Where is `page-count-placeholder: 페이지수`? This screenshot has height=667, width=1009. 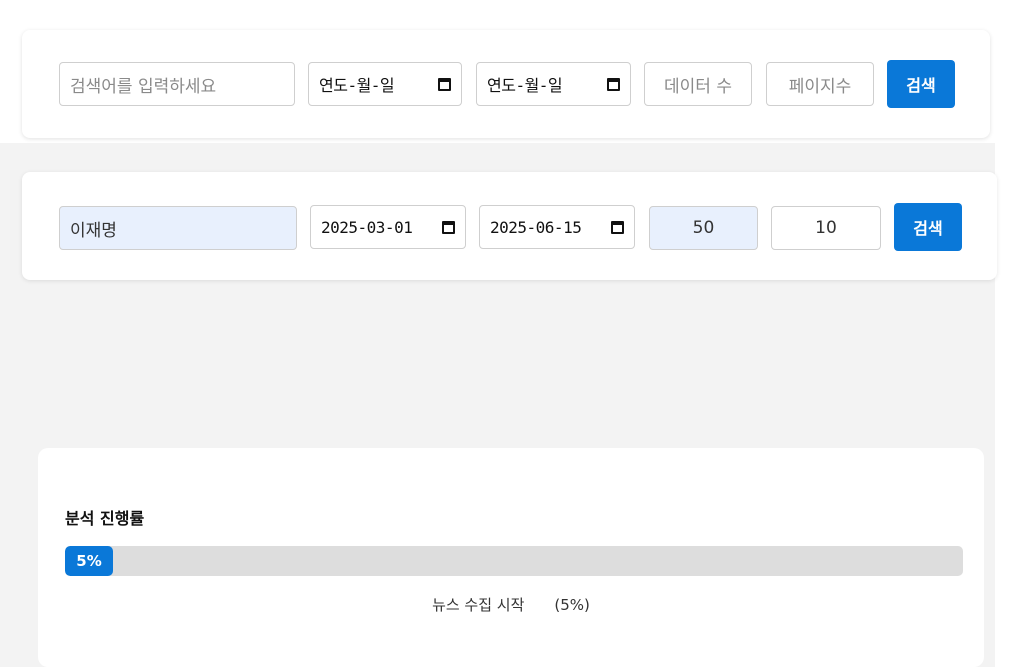
page-count-placeholder: 페이지수 is located at coordinates (820, 86).